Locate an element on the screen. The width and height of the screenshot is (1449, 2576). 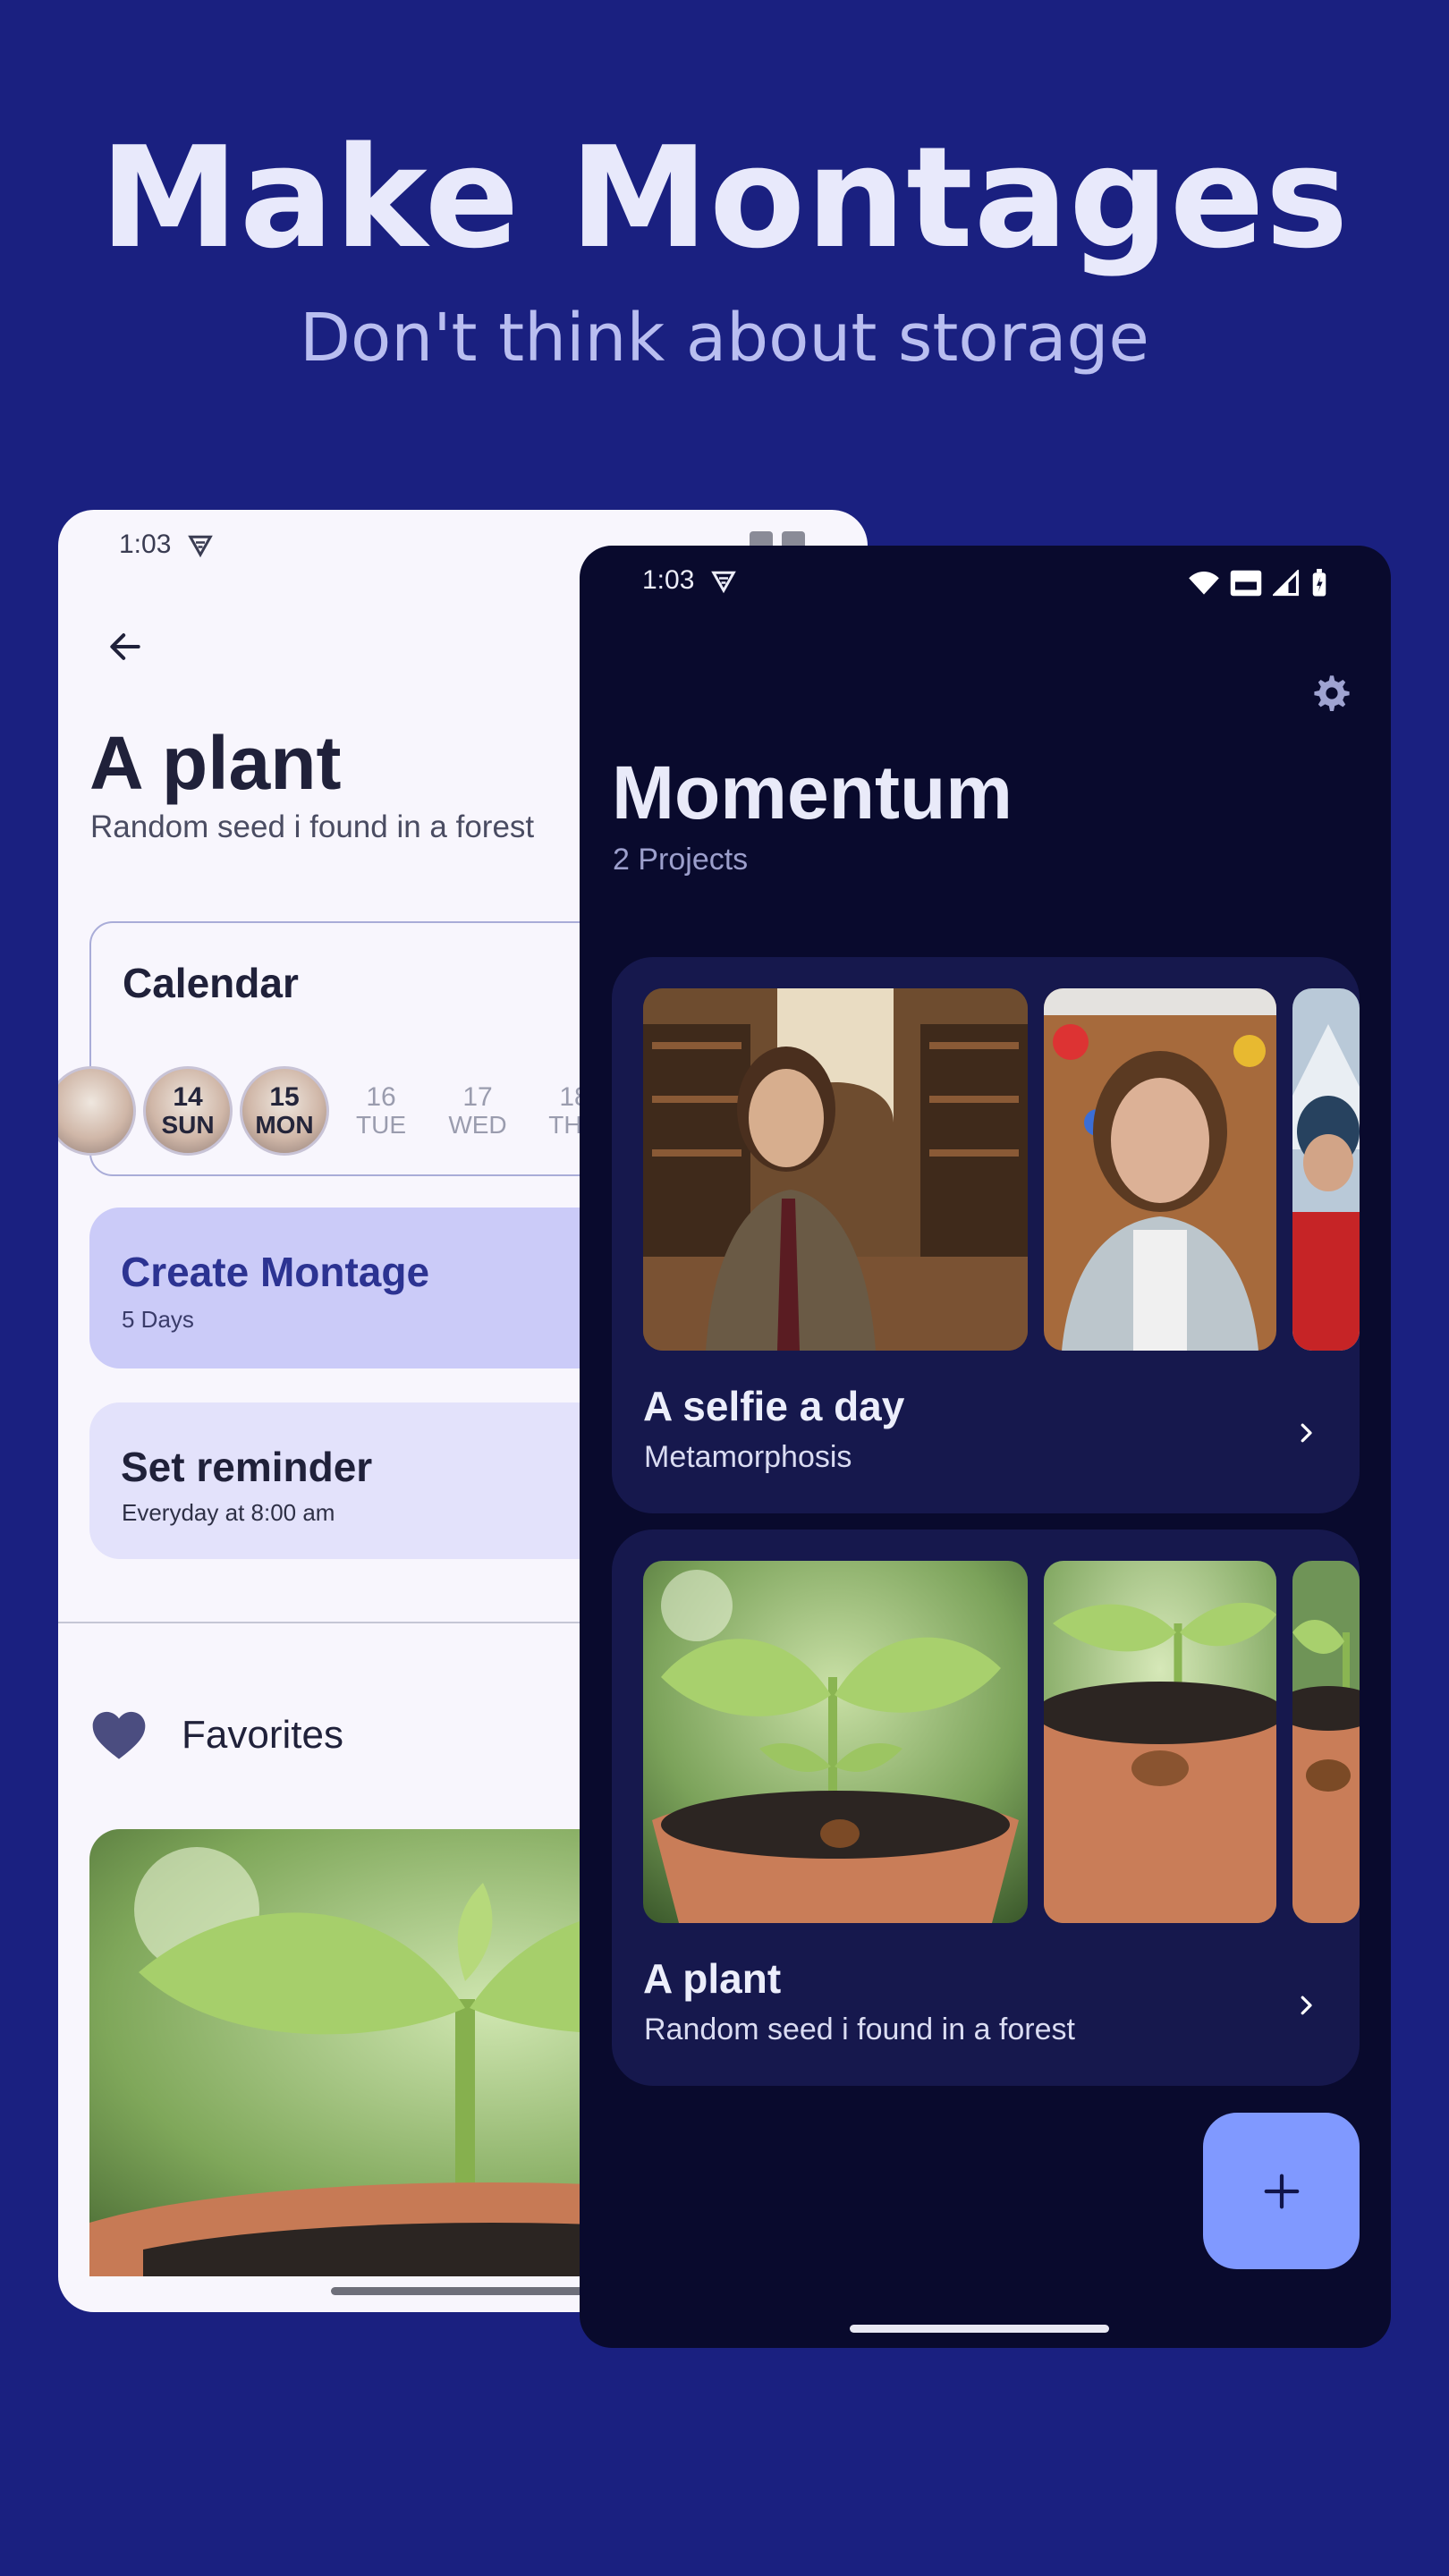
gear-icon is located at coordinates (1332, 693).